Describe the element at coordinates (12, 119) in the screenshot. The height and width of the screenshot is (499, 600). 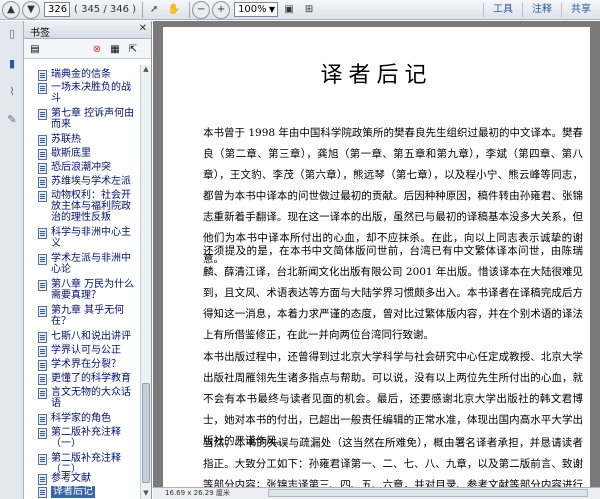
I see `signature-icon: ✎` at that location.